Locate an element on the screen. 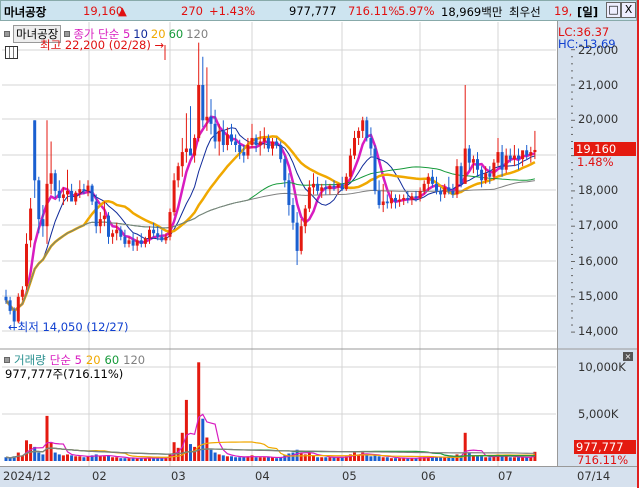 The width and height of the screenshot is (639, 488). price-tick-label: 16,000 is located at coordinates (598, 261).